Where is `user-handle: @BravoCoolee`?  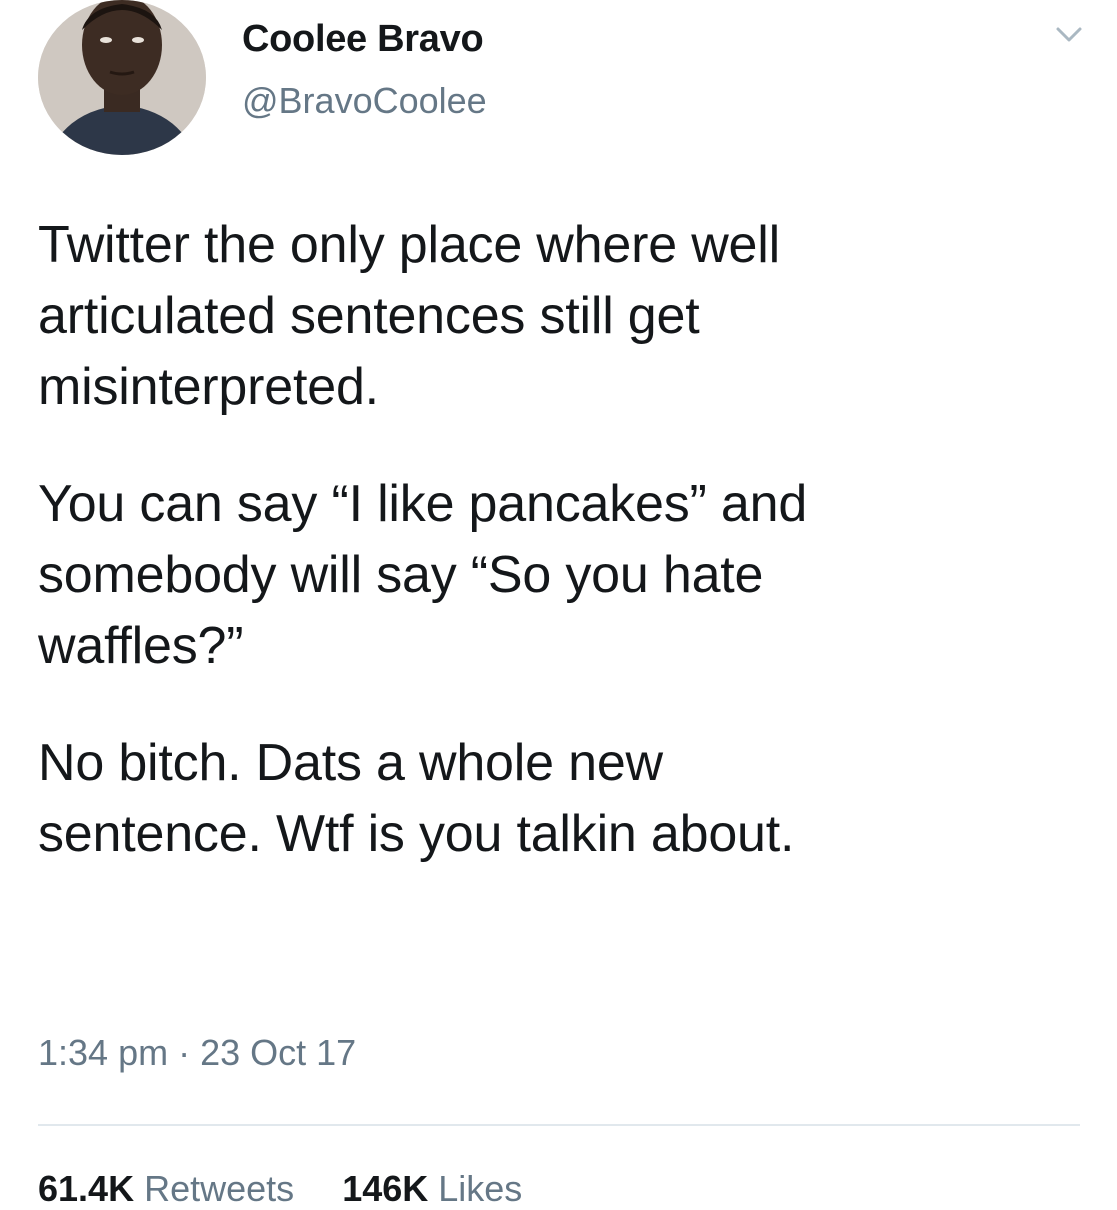
user-handle: @BravoCoolee is located at coordinates (364, 101).